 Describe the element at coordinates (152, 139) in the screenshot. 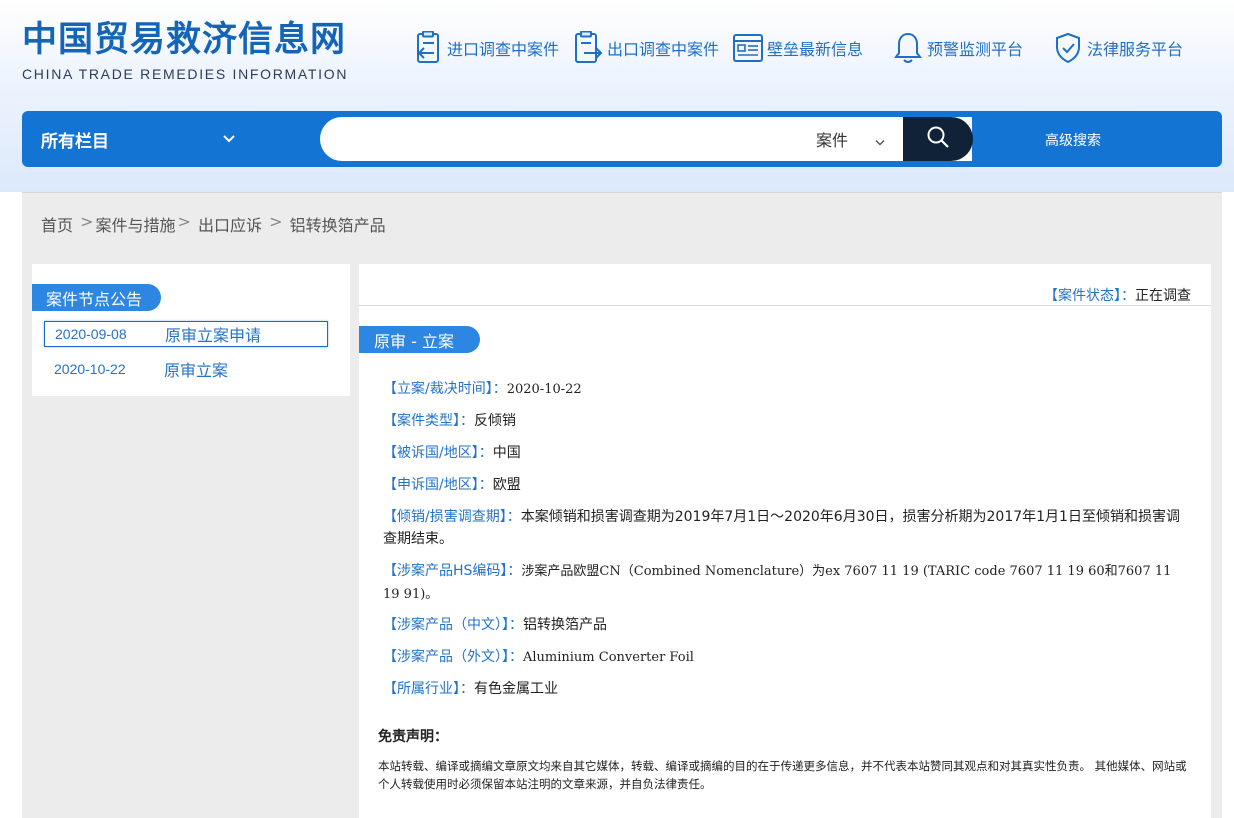

I see `category-select: 所有栏目` at that location.